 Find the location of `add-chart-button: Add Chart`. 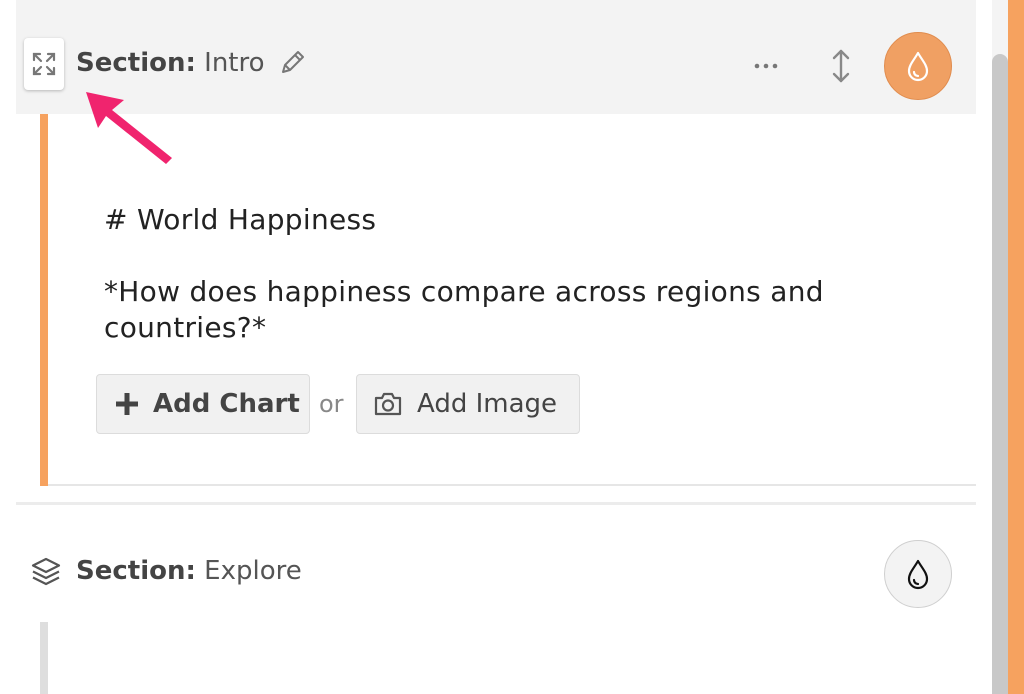

add-chart-button: Add Chart is located at coordinates (203, 404).